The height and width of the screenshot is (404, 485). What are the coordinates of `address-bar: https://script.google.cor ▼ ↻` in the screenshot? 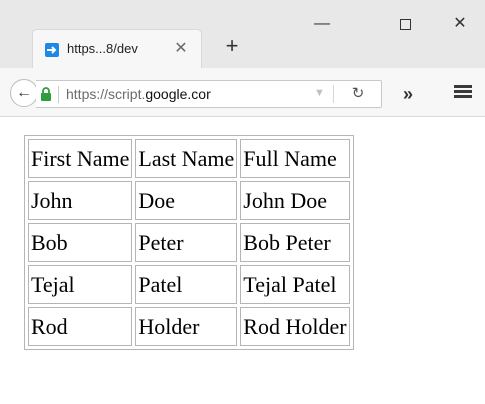 It's located at (209, 94).